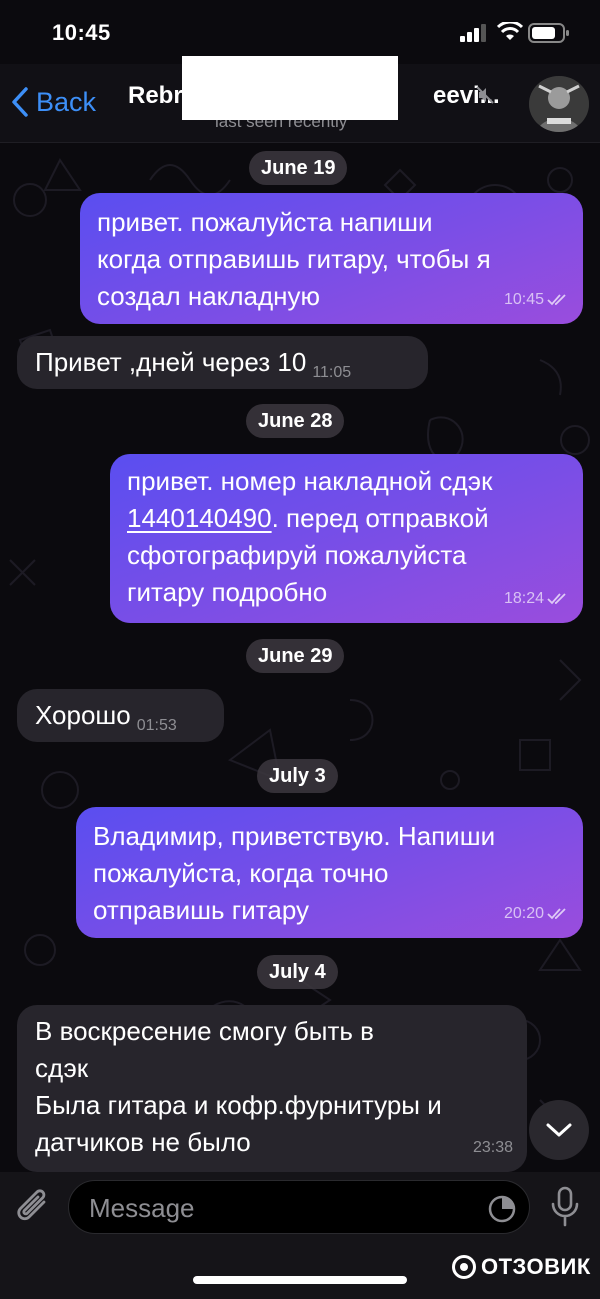 This screenshot has width=600, height=1299. What do you see at coordinates (295, 656) in the screenshot?
I see `date-separator: June 29` at bounding box center [295, 656].